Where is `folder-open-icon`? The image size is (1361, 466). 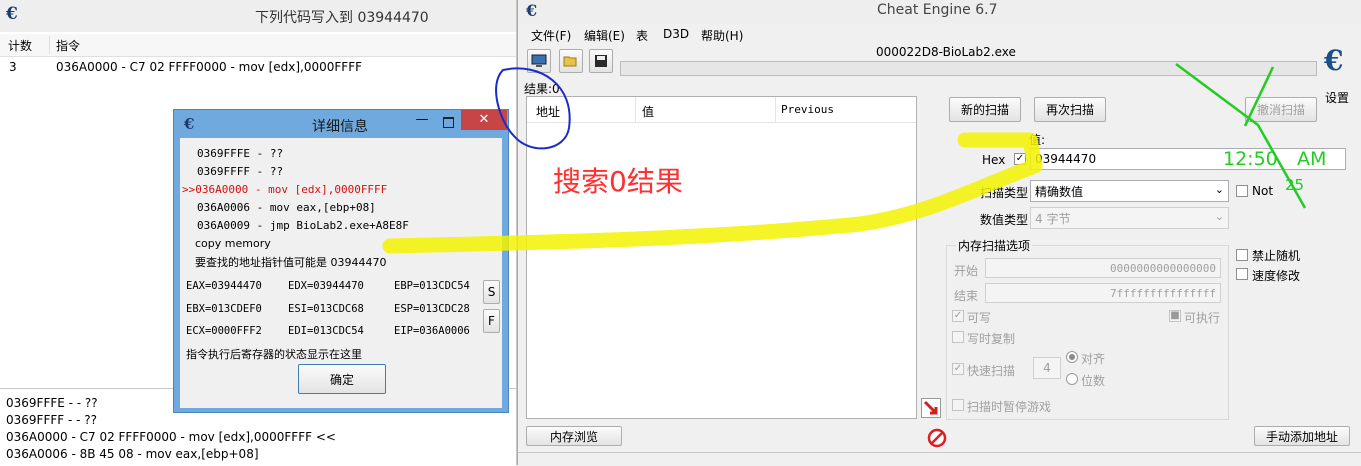
folder-open-icon is located at coordinates (570, 61).